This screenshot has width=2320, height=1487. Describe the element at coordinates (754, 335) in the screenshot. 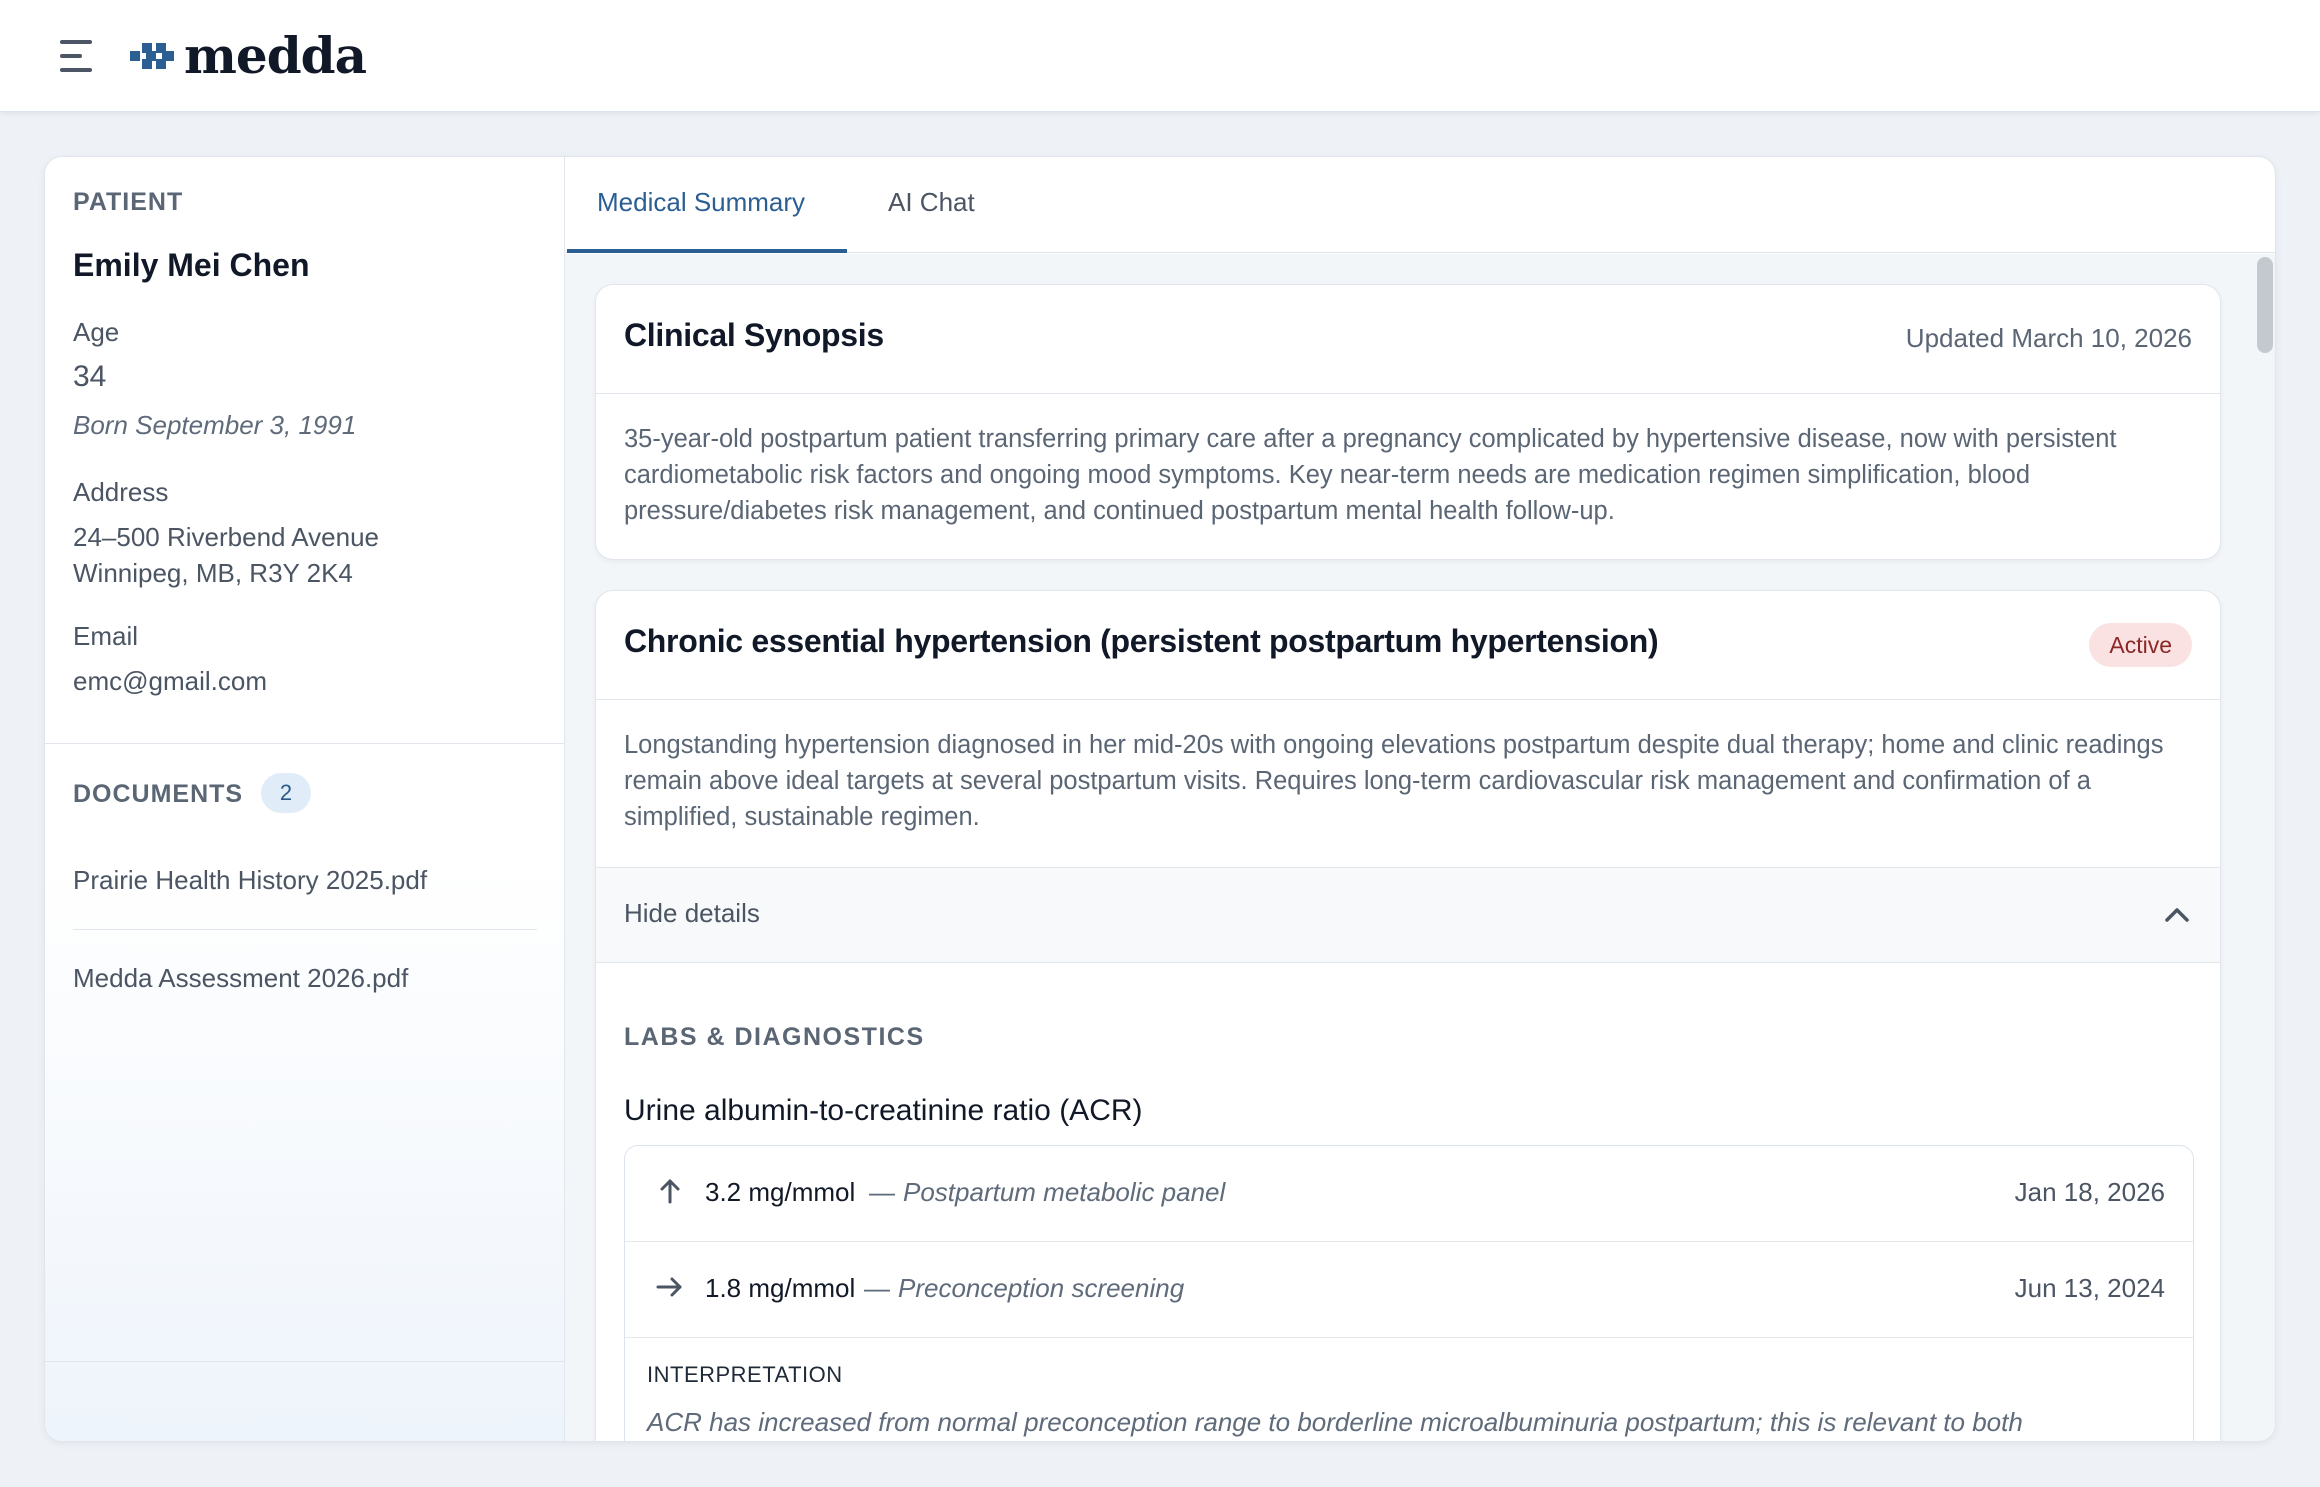

I see `synopsis-title: Clinical Synopsis` at that location.